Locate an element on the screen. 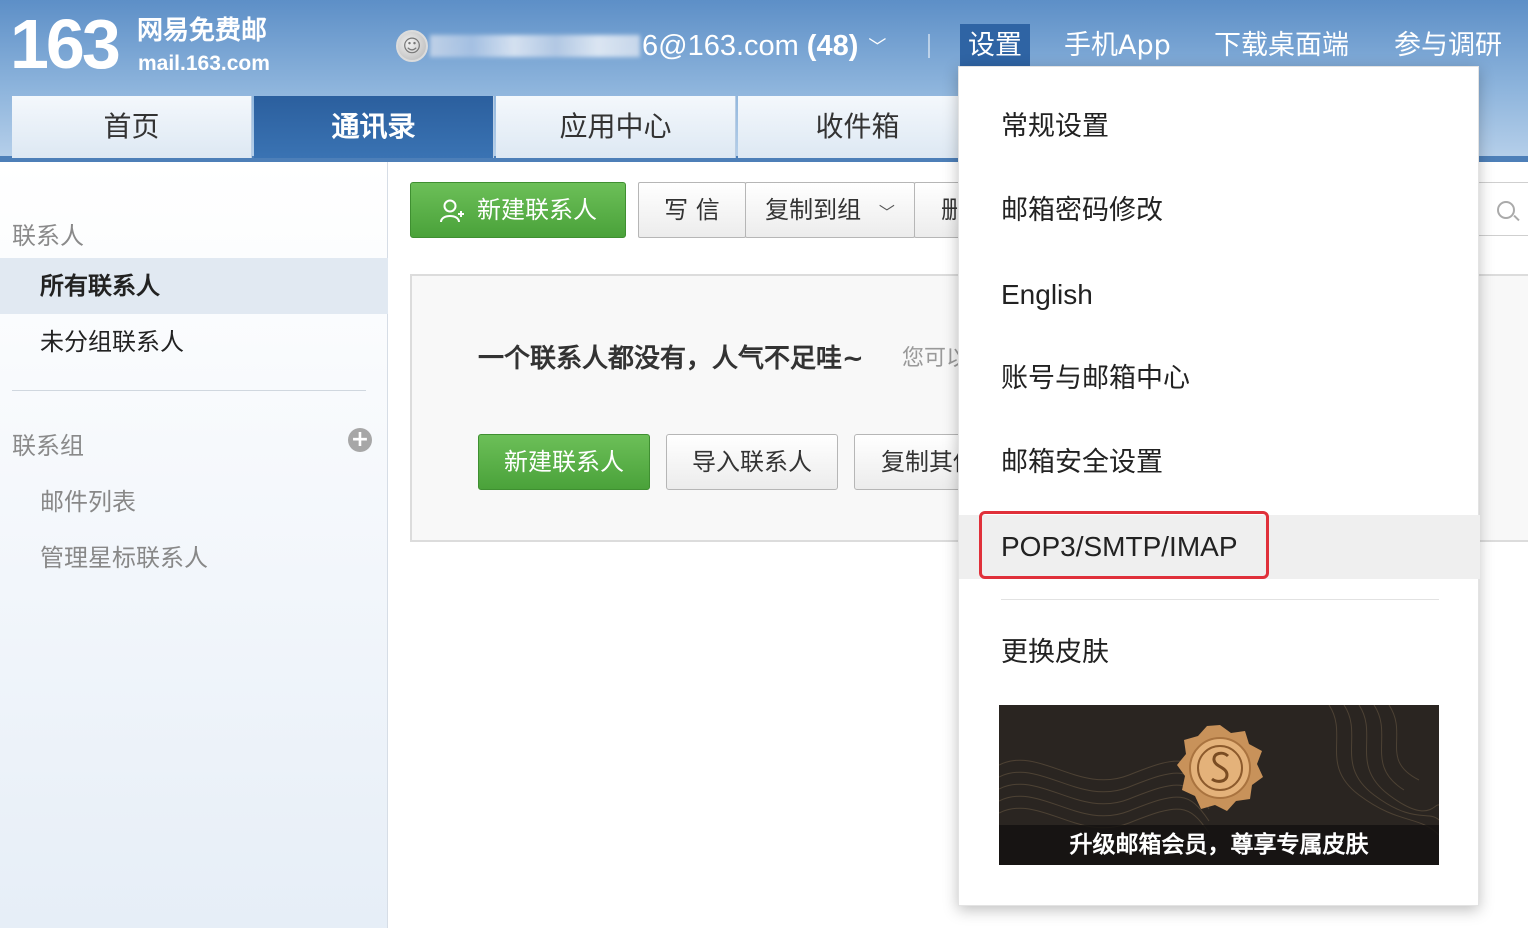 This screenshot has width=1528, height=928. new-contact-label: 新建联系人 is located at coordinates (537, 210).